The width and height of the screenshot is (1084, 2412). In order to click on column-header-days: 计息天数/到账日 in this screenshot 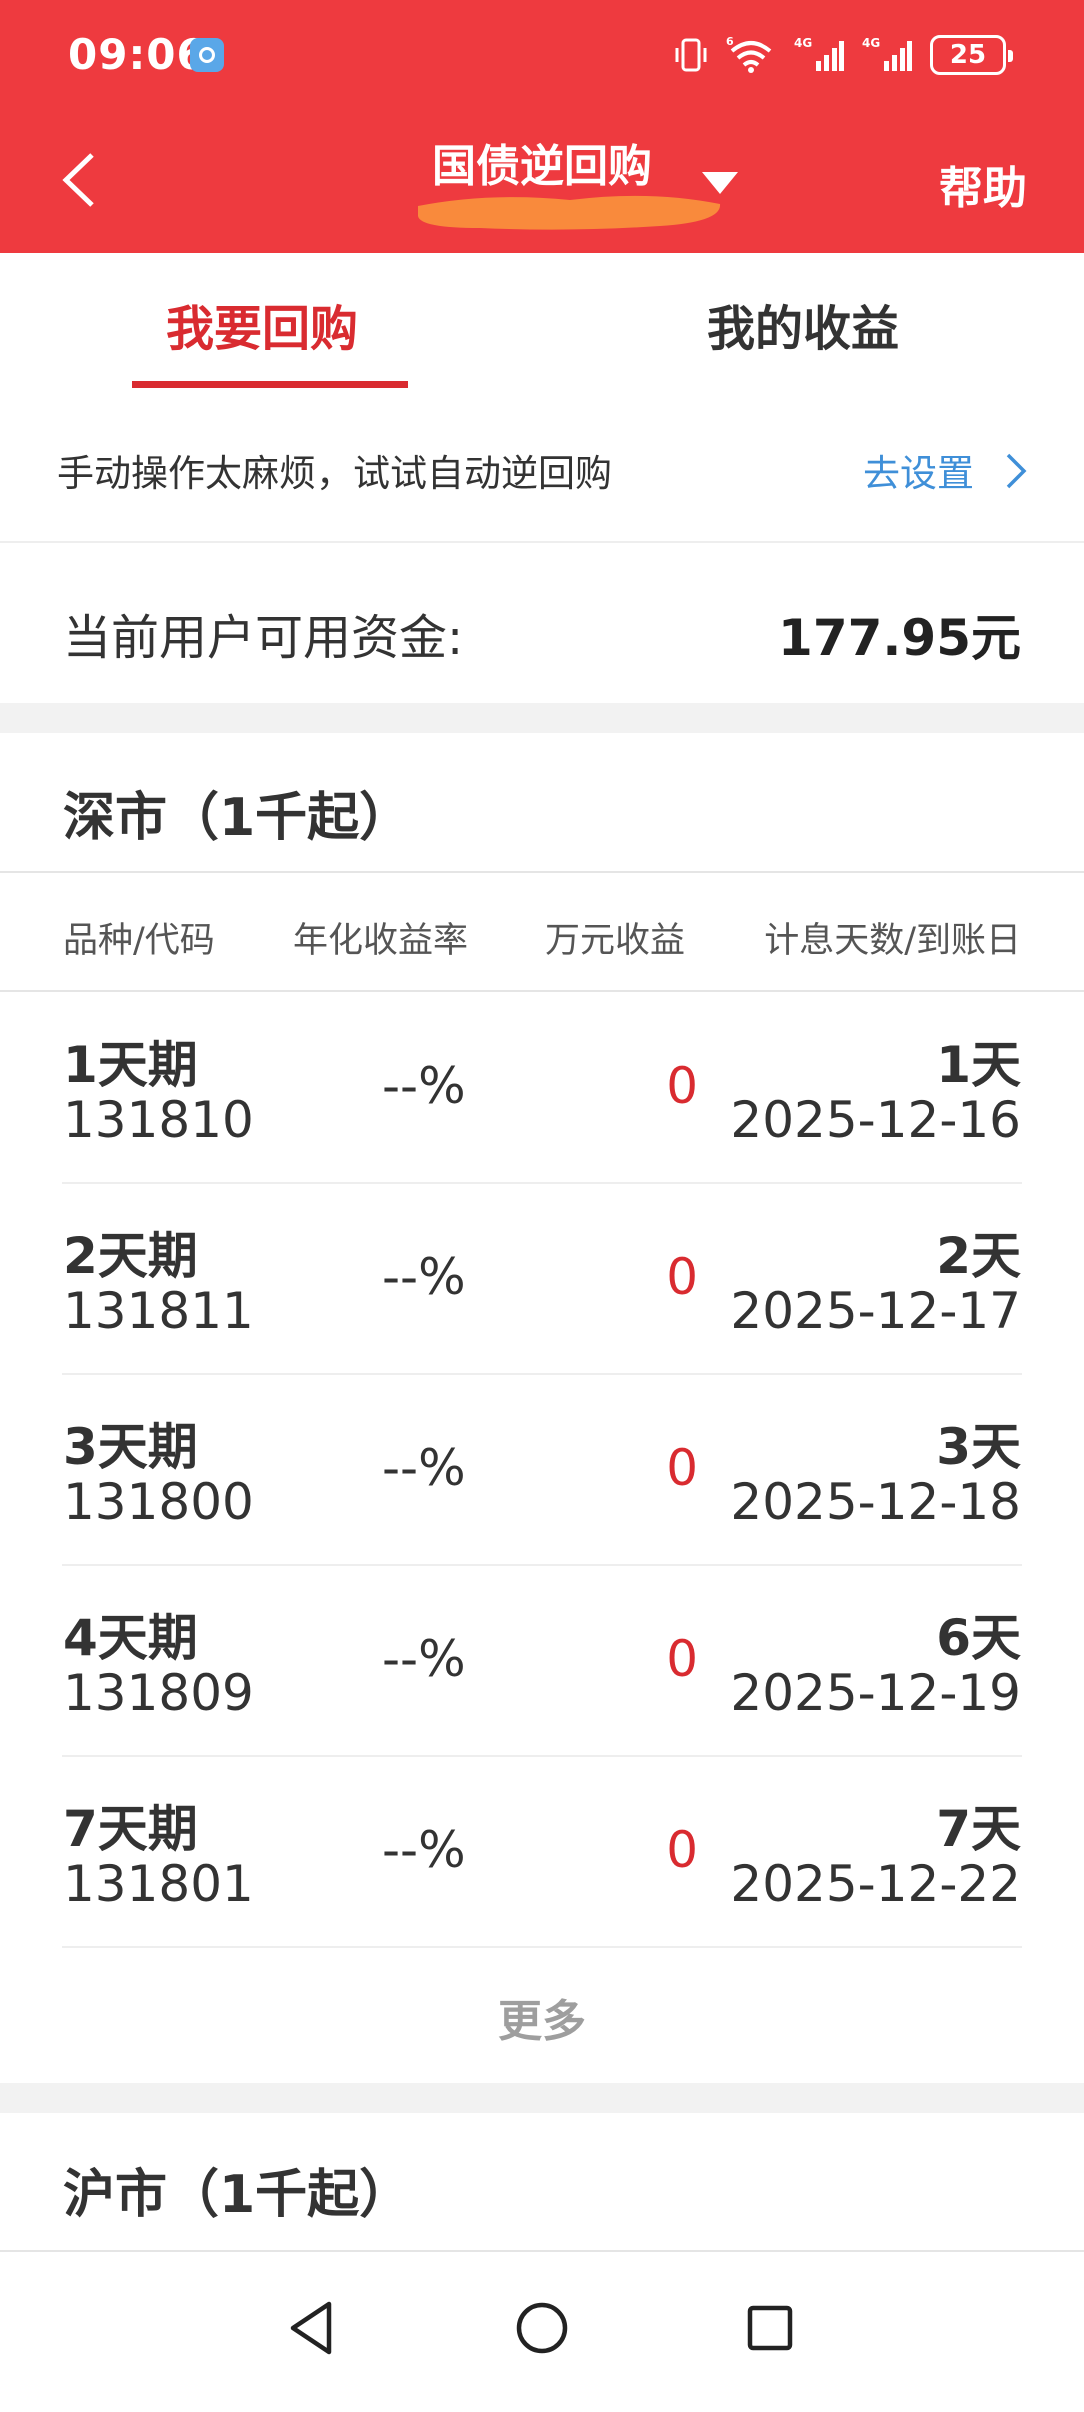, I will do `click(892, 941)`.